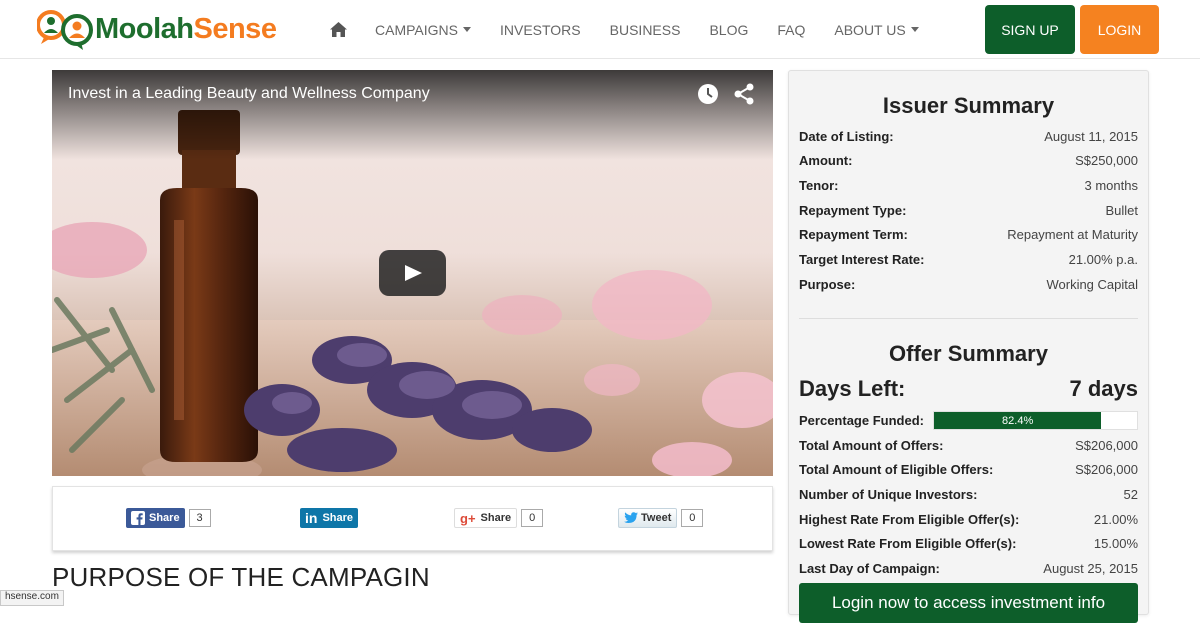 The image size is (1200, 623). What do you see at coordinates (968, 105) in the screenshot?
I see `issuer-summary-title: Issuer Summary` at bounding box center [968, 105].